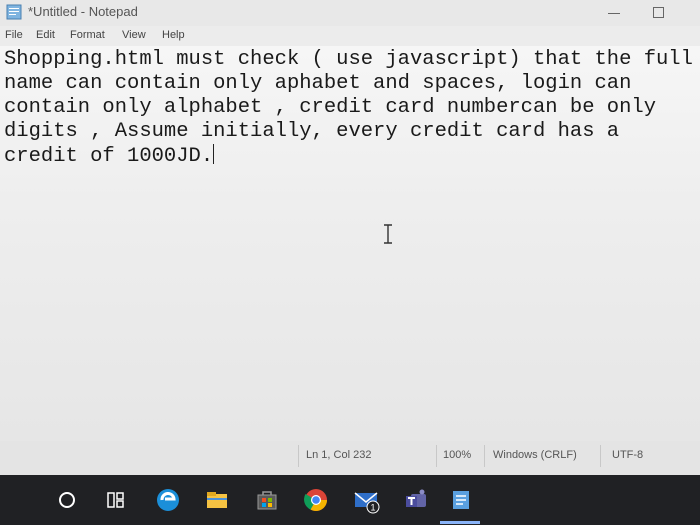 This screenshot has height=525, width=700. I want to click on window-title: *Untitled - Notepad, so click(83, 11).